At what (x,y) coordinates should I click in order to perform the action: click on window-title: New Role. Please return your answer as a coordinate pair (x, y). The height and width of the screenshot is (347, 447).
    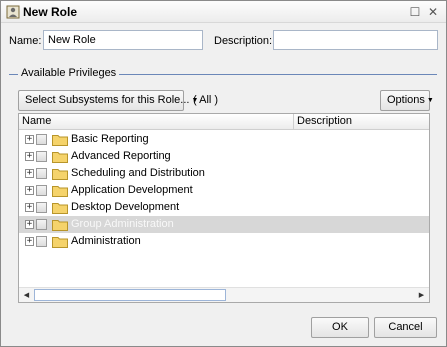
    Looking at the image, I should click on (50, 12).